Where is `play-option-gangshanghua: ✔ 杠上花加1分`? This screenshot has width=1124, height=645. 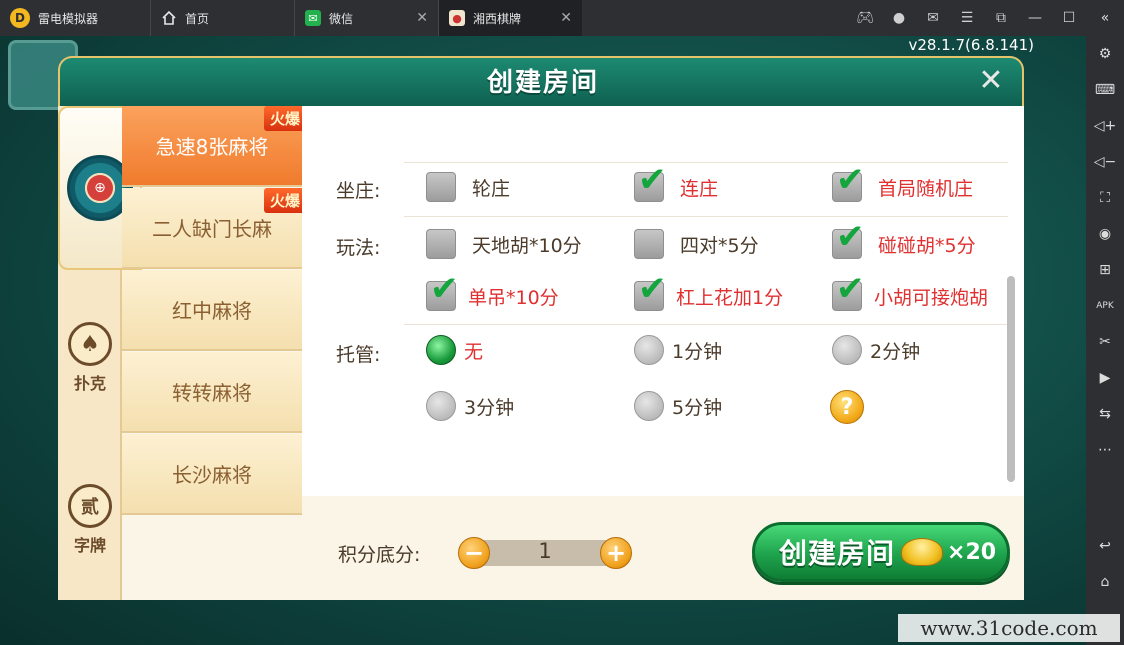
play-option-gangshanghua: ✔ 杠上花加1分 is located at coordinates (708, 291).